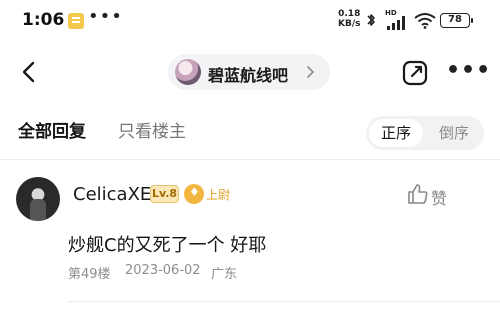  Describe the element at coordinates (371, 20) in the screenshot. I see `bluetooth-icon` at that location.